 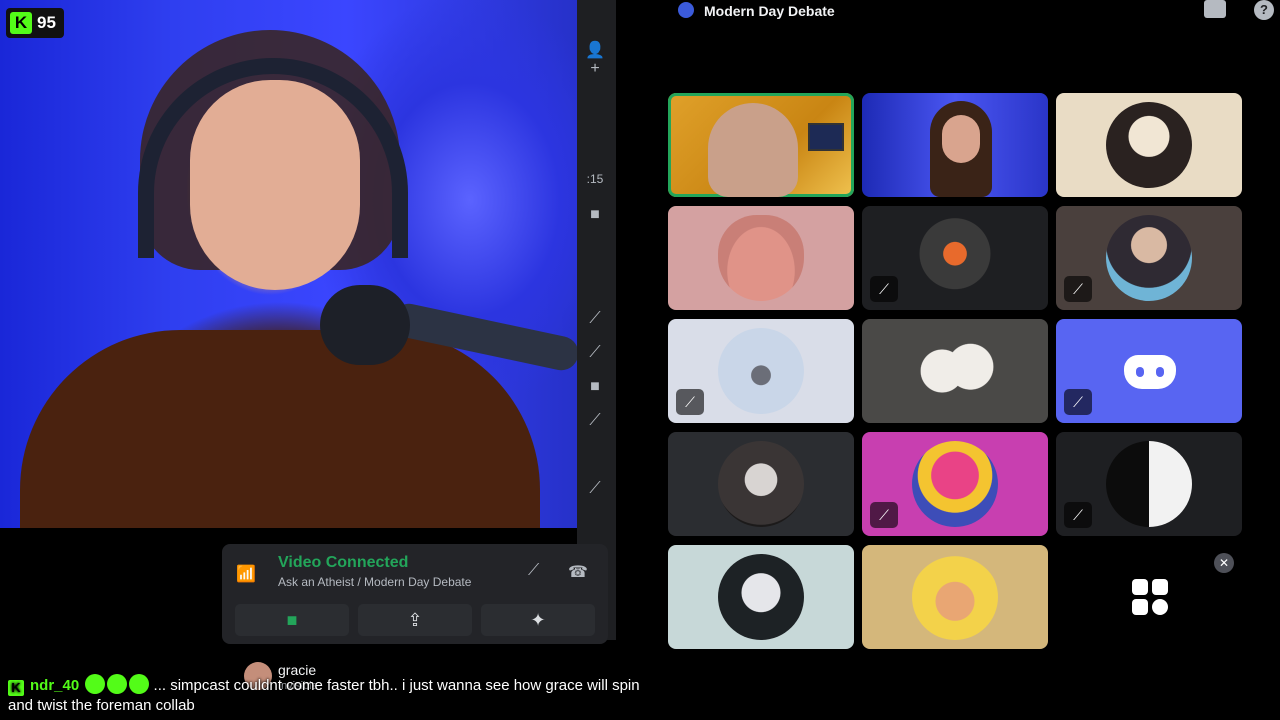 What do you see at coordinates (1264, 10) in the screenshot?
I see `help-icon: ?` at bounding box center [1264, 10].